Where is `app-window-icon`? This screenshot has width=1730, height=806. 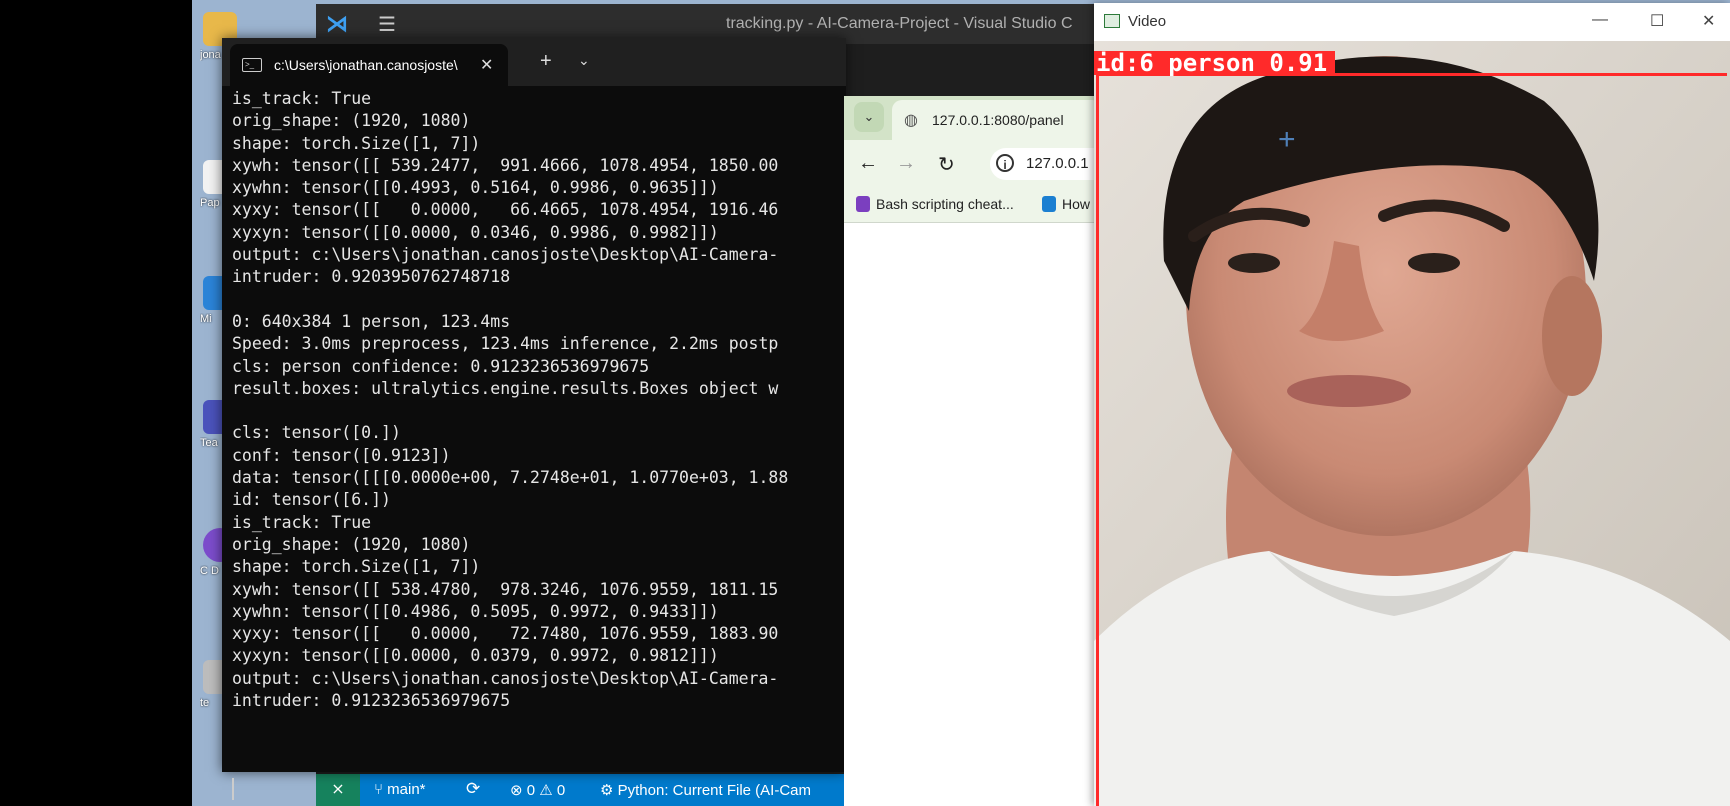 app-window-icon is located at coordinates (1112, 21).